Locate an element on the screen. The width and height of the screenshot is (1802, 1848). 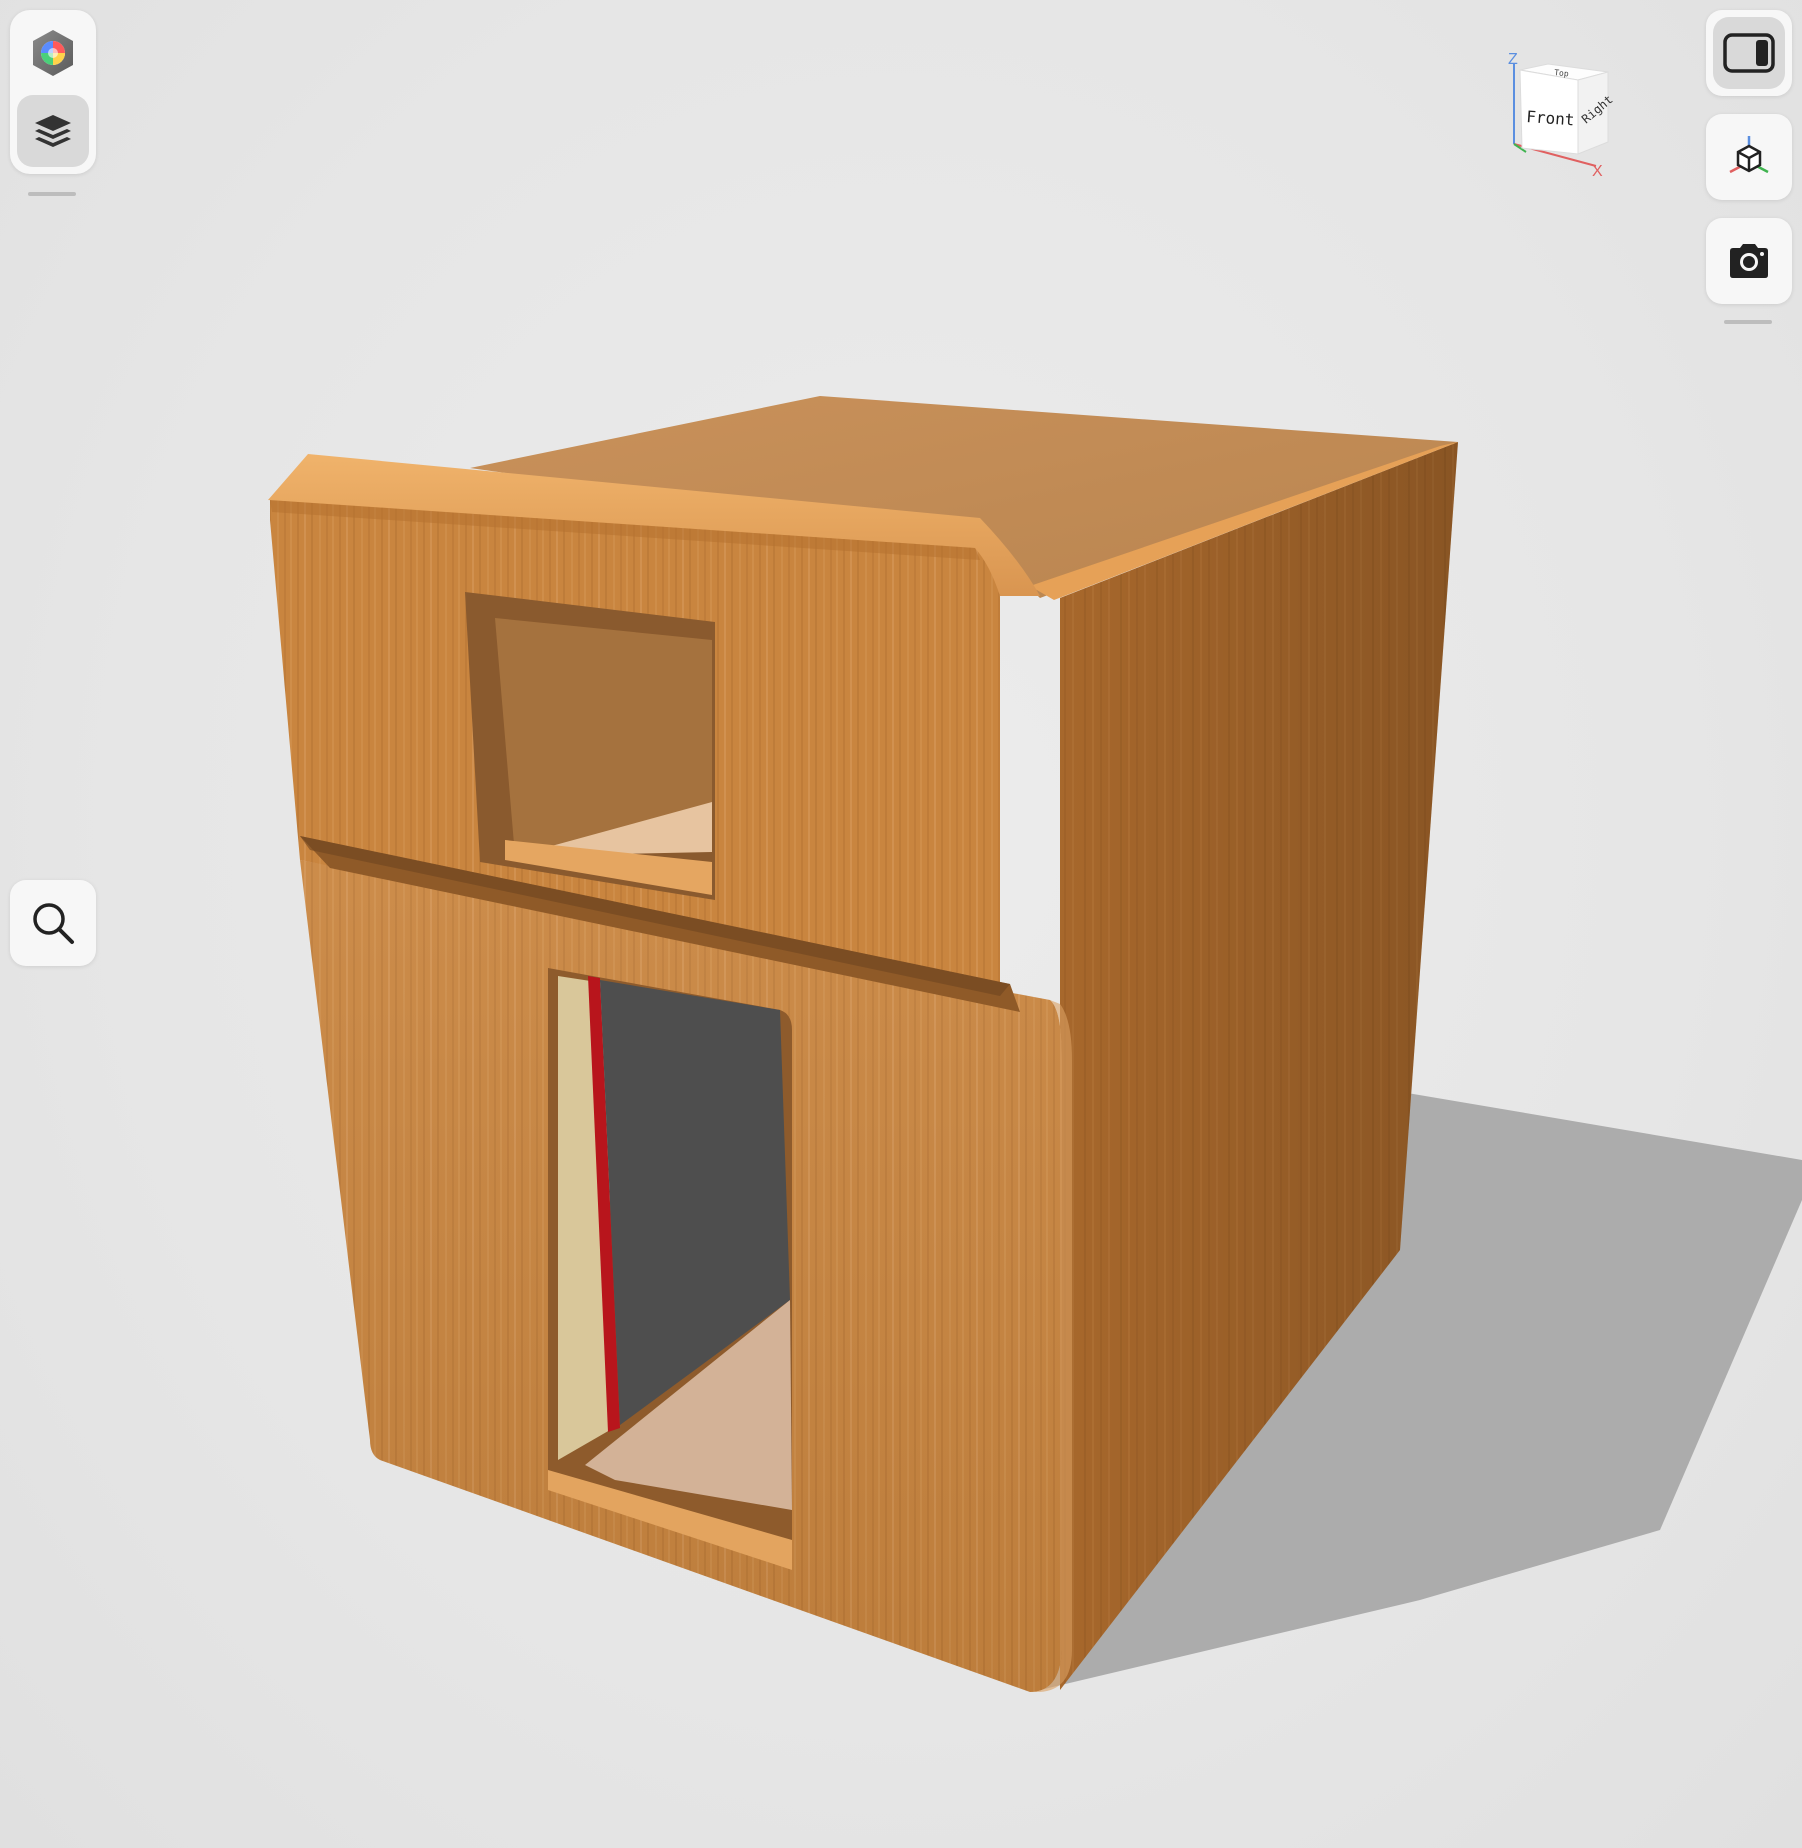
layers-button is located at coordinates (53, 131).